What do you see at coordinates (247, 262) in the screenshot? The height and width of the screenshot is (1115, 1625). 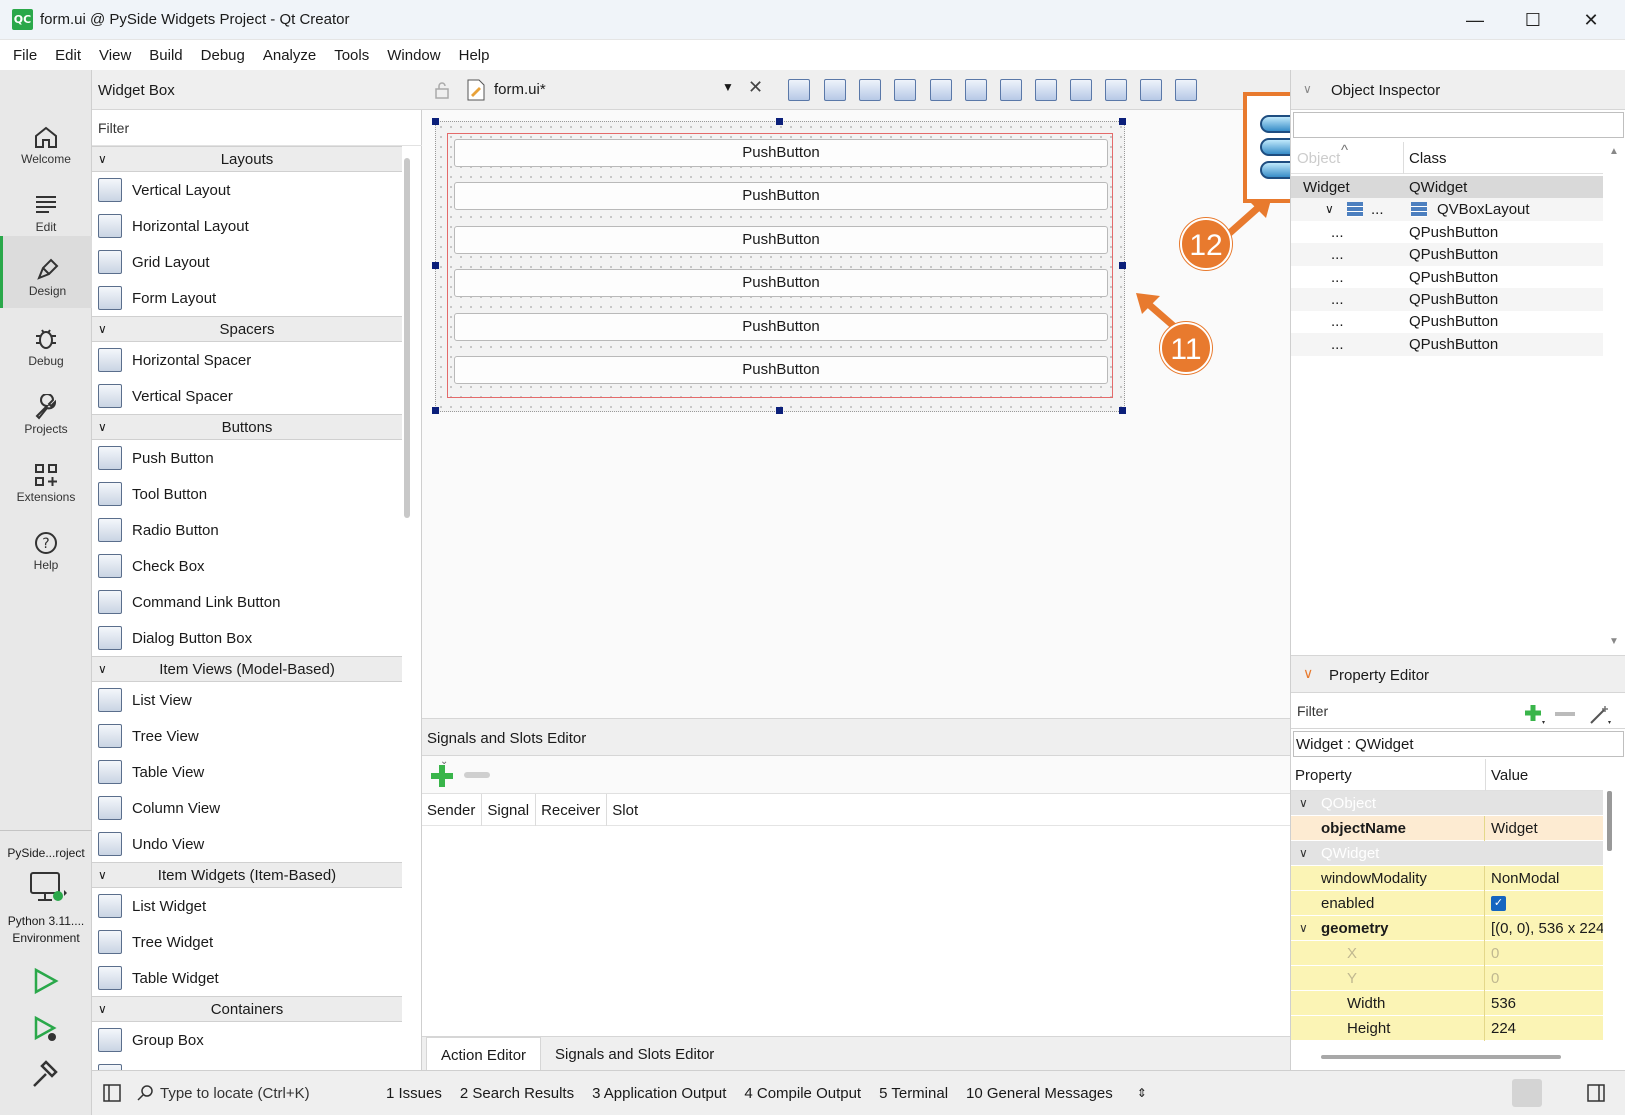 I see `widget-box-item: Grid Layout` at bounding box center [247, 262].